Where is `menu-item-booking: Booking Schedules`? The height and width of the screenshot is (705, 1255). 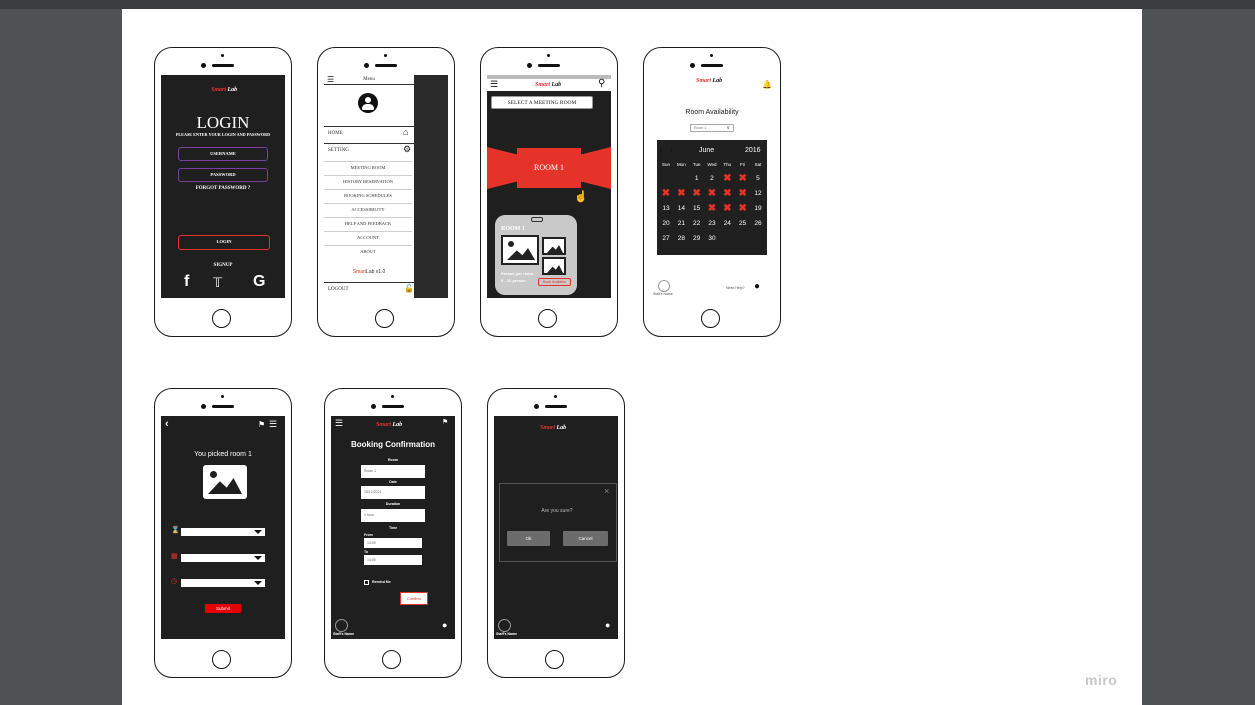 menu-item-booking: Booking Schedules is located at coordinates (368, 194).